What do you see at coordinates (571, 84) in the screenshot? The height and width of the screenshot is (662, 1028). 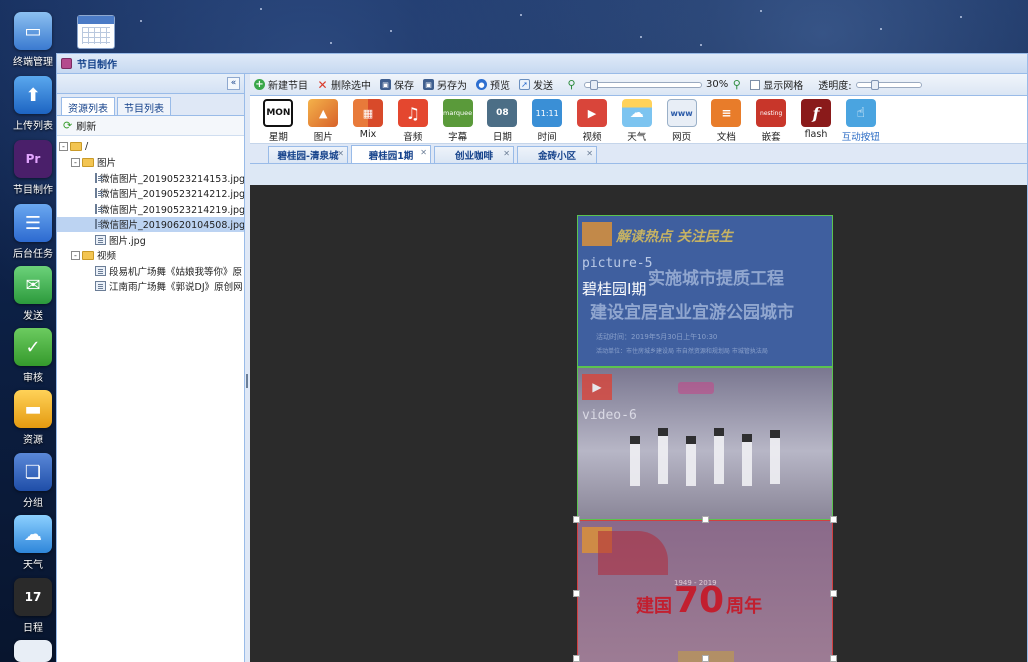 I see `zoom-out-icon: ⚲` at bounding box center [571, 84].